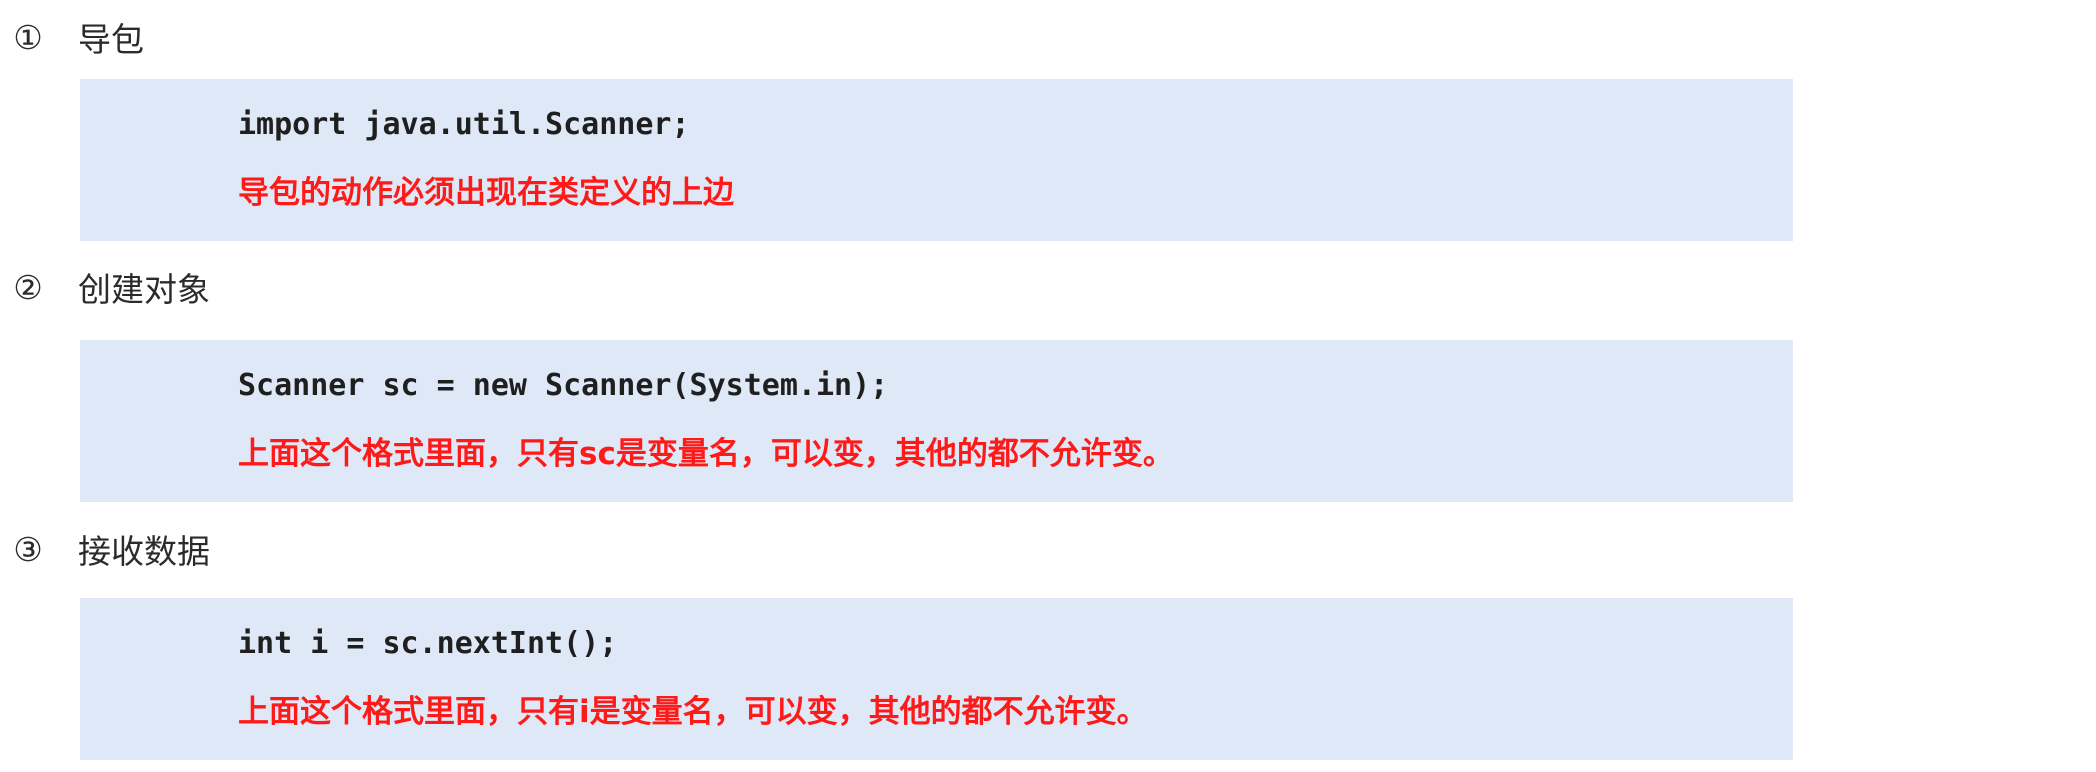 Image resolution: width=2096 pixels, height=772 pixels. I want to click on step-heading-import: ① 导包, so click(76, 37).